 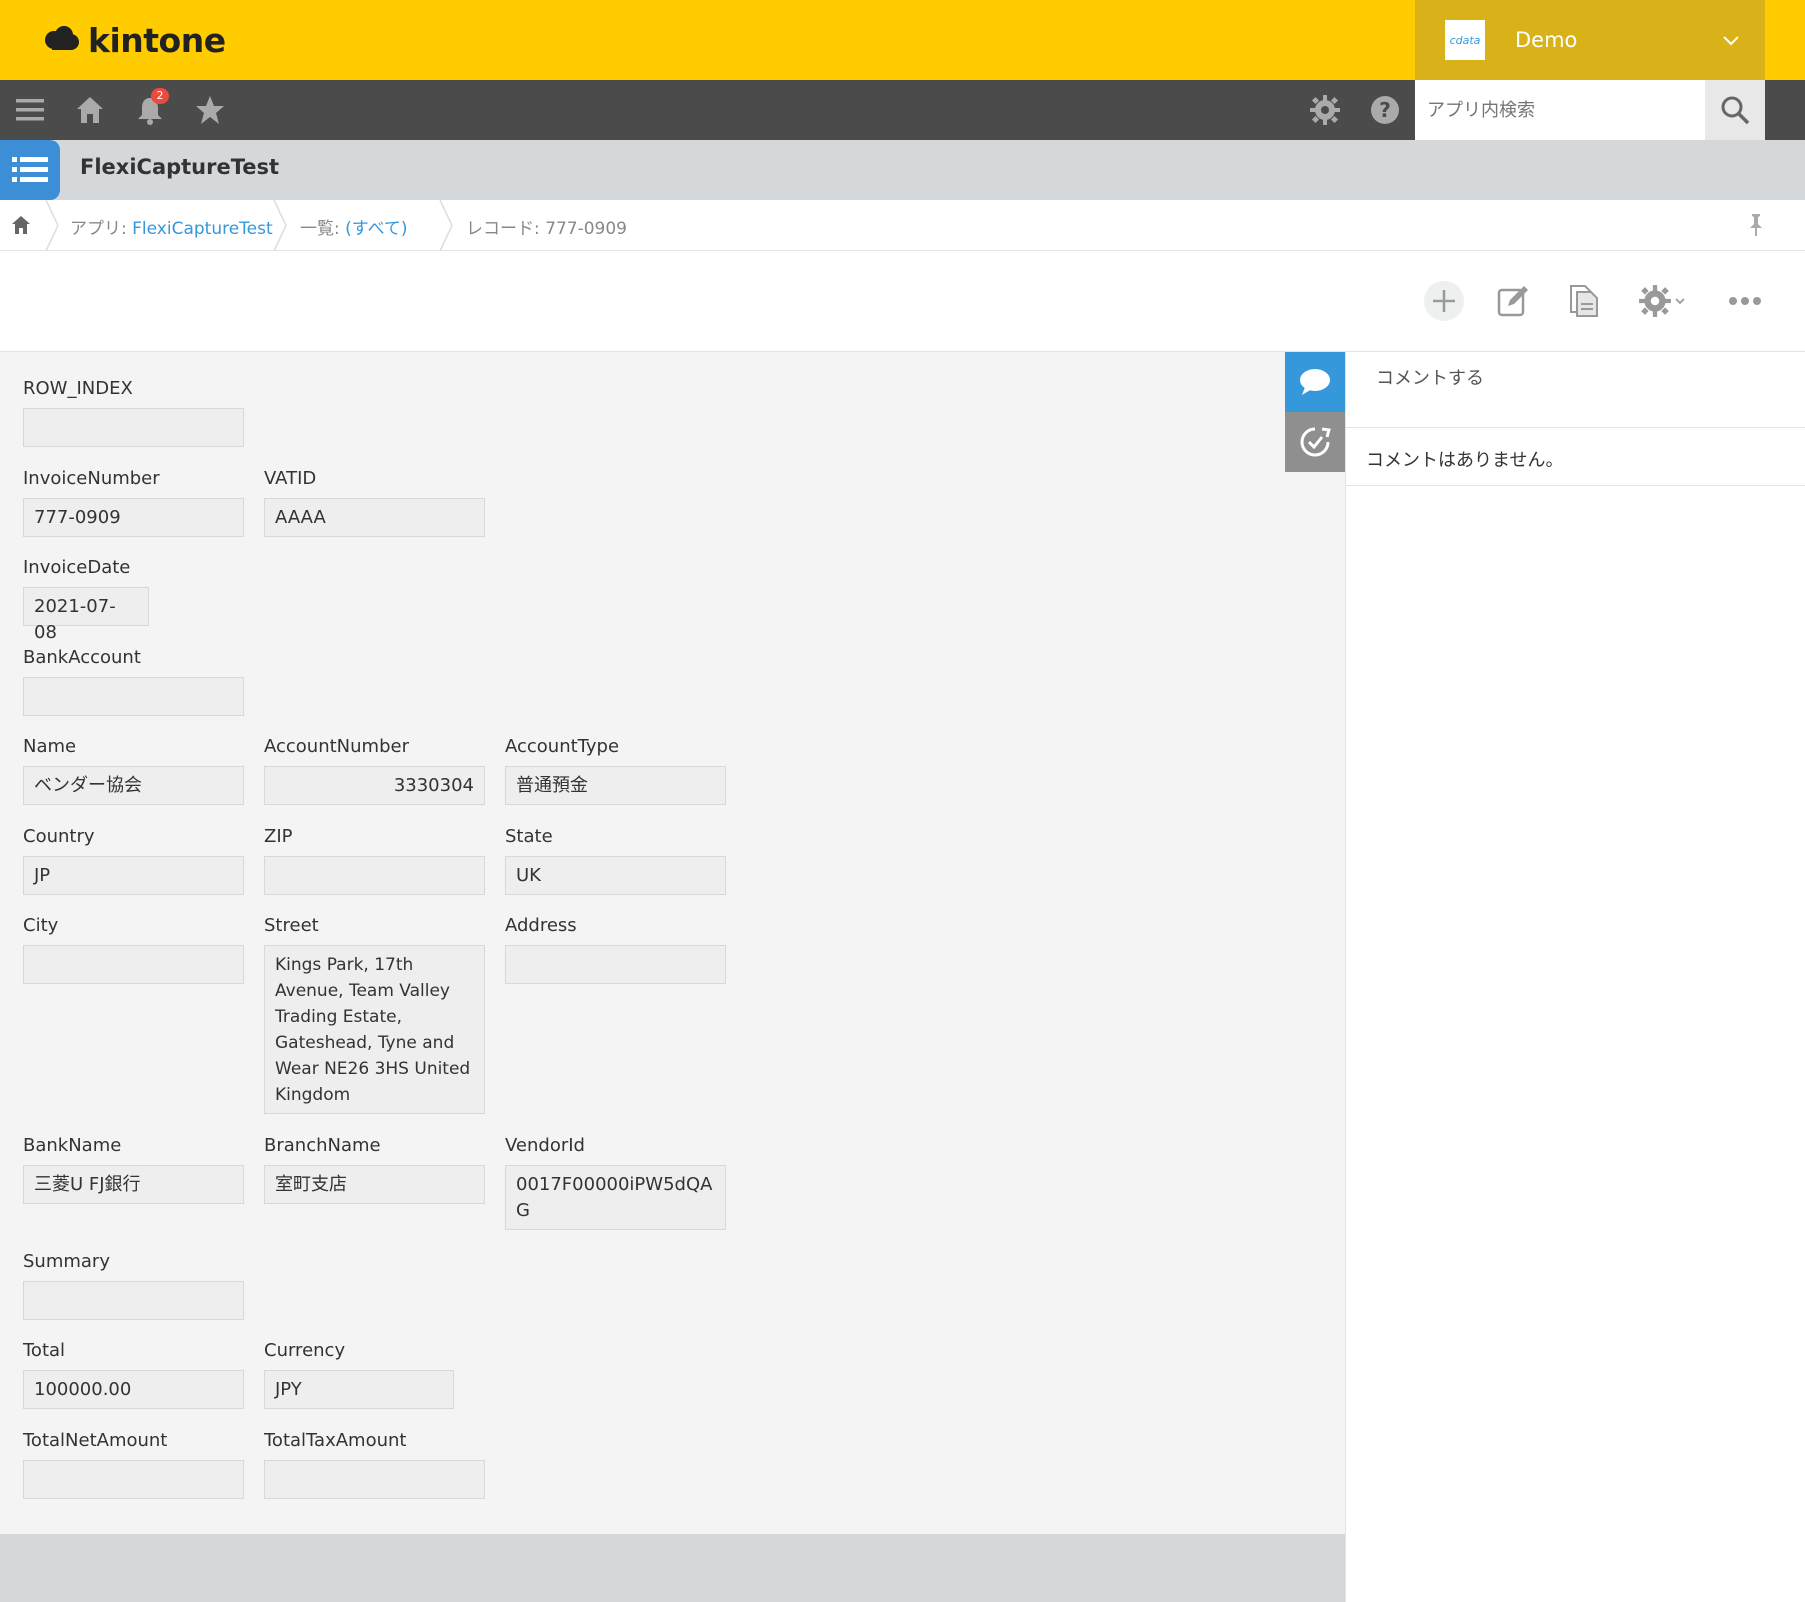 What do you see at coordinates (180, 167) in the screenshot?
I see `app-title: FlexiCaptureTest` at bounding box center [180, 167].